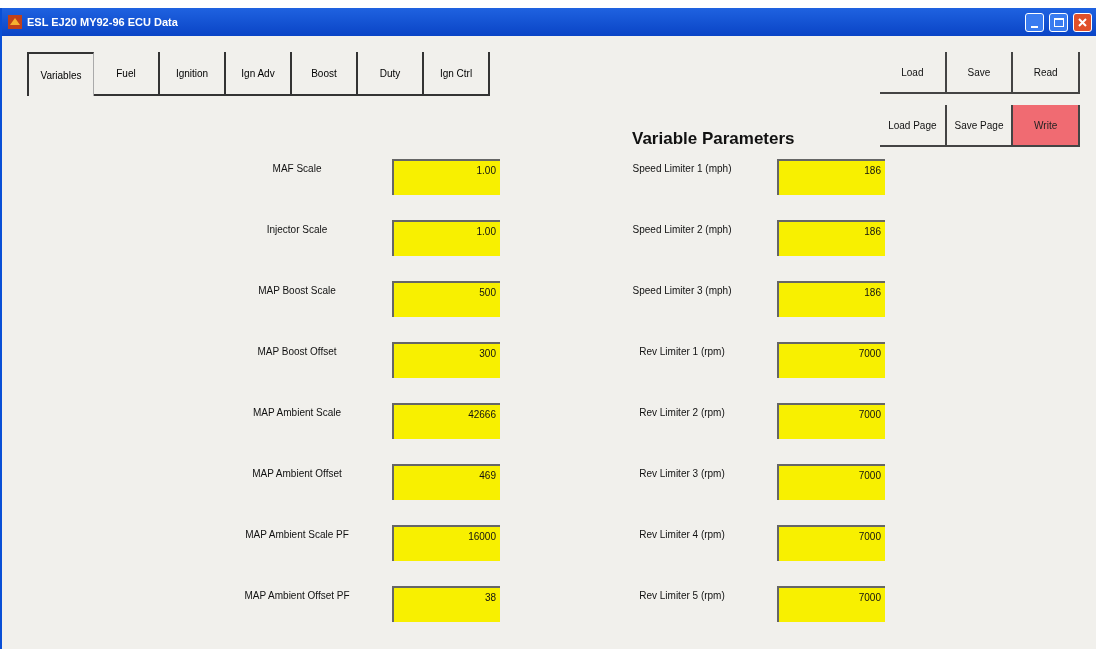  Describe the element at coordinates (913, 73) in the screenshot. I see `action-button: Load` at that location.